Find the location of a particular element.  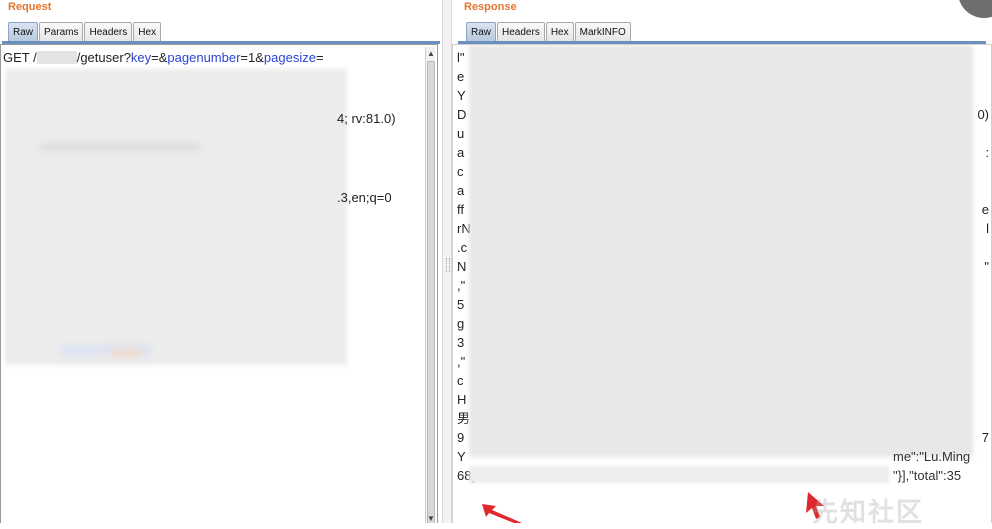

response-line-end: 0) is located at coordinates (983, 114).